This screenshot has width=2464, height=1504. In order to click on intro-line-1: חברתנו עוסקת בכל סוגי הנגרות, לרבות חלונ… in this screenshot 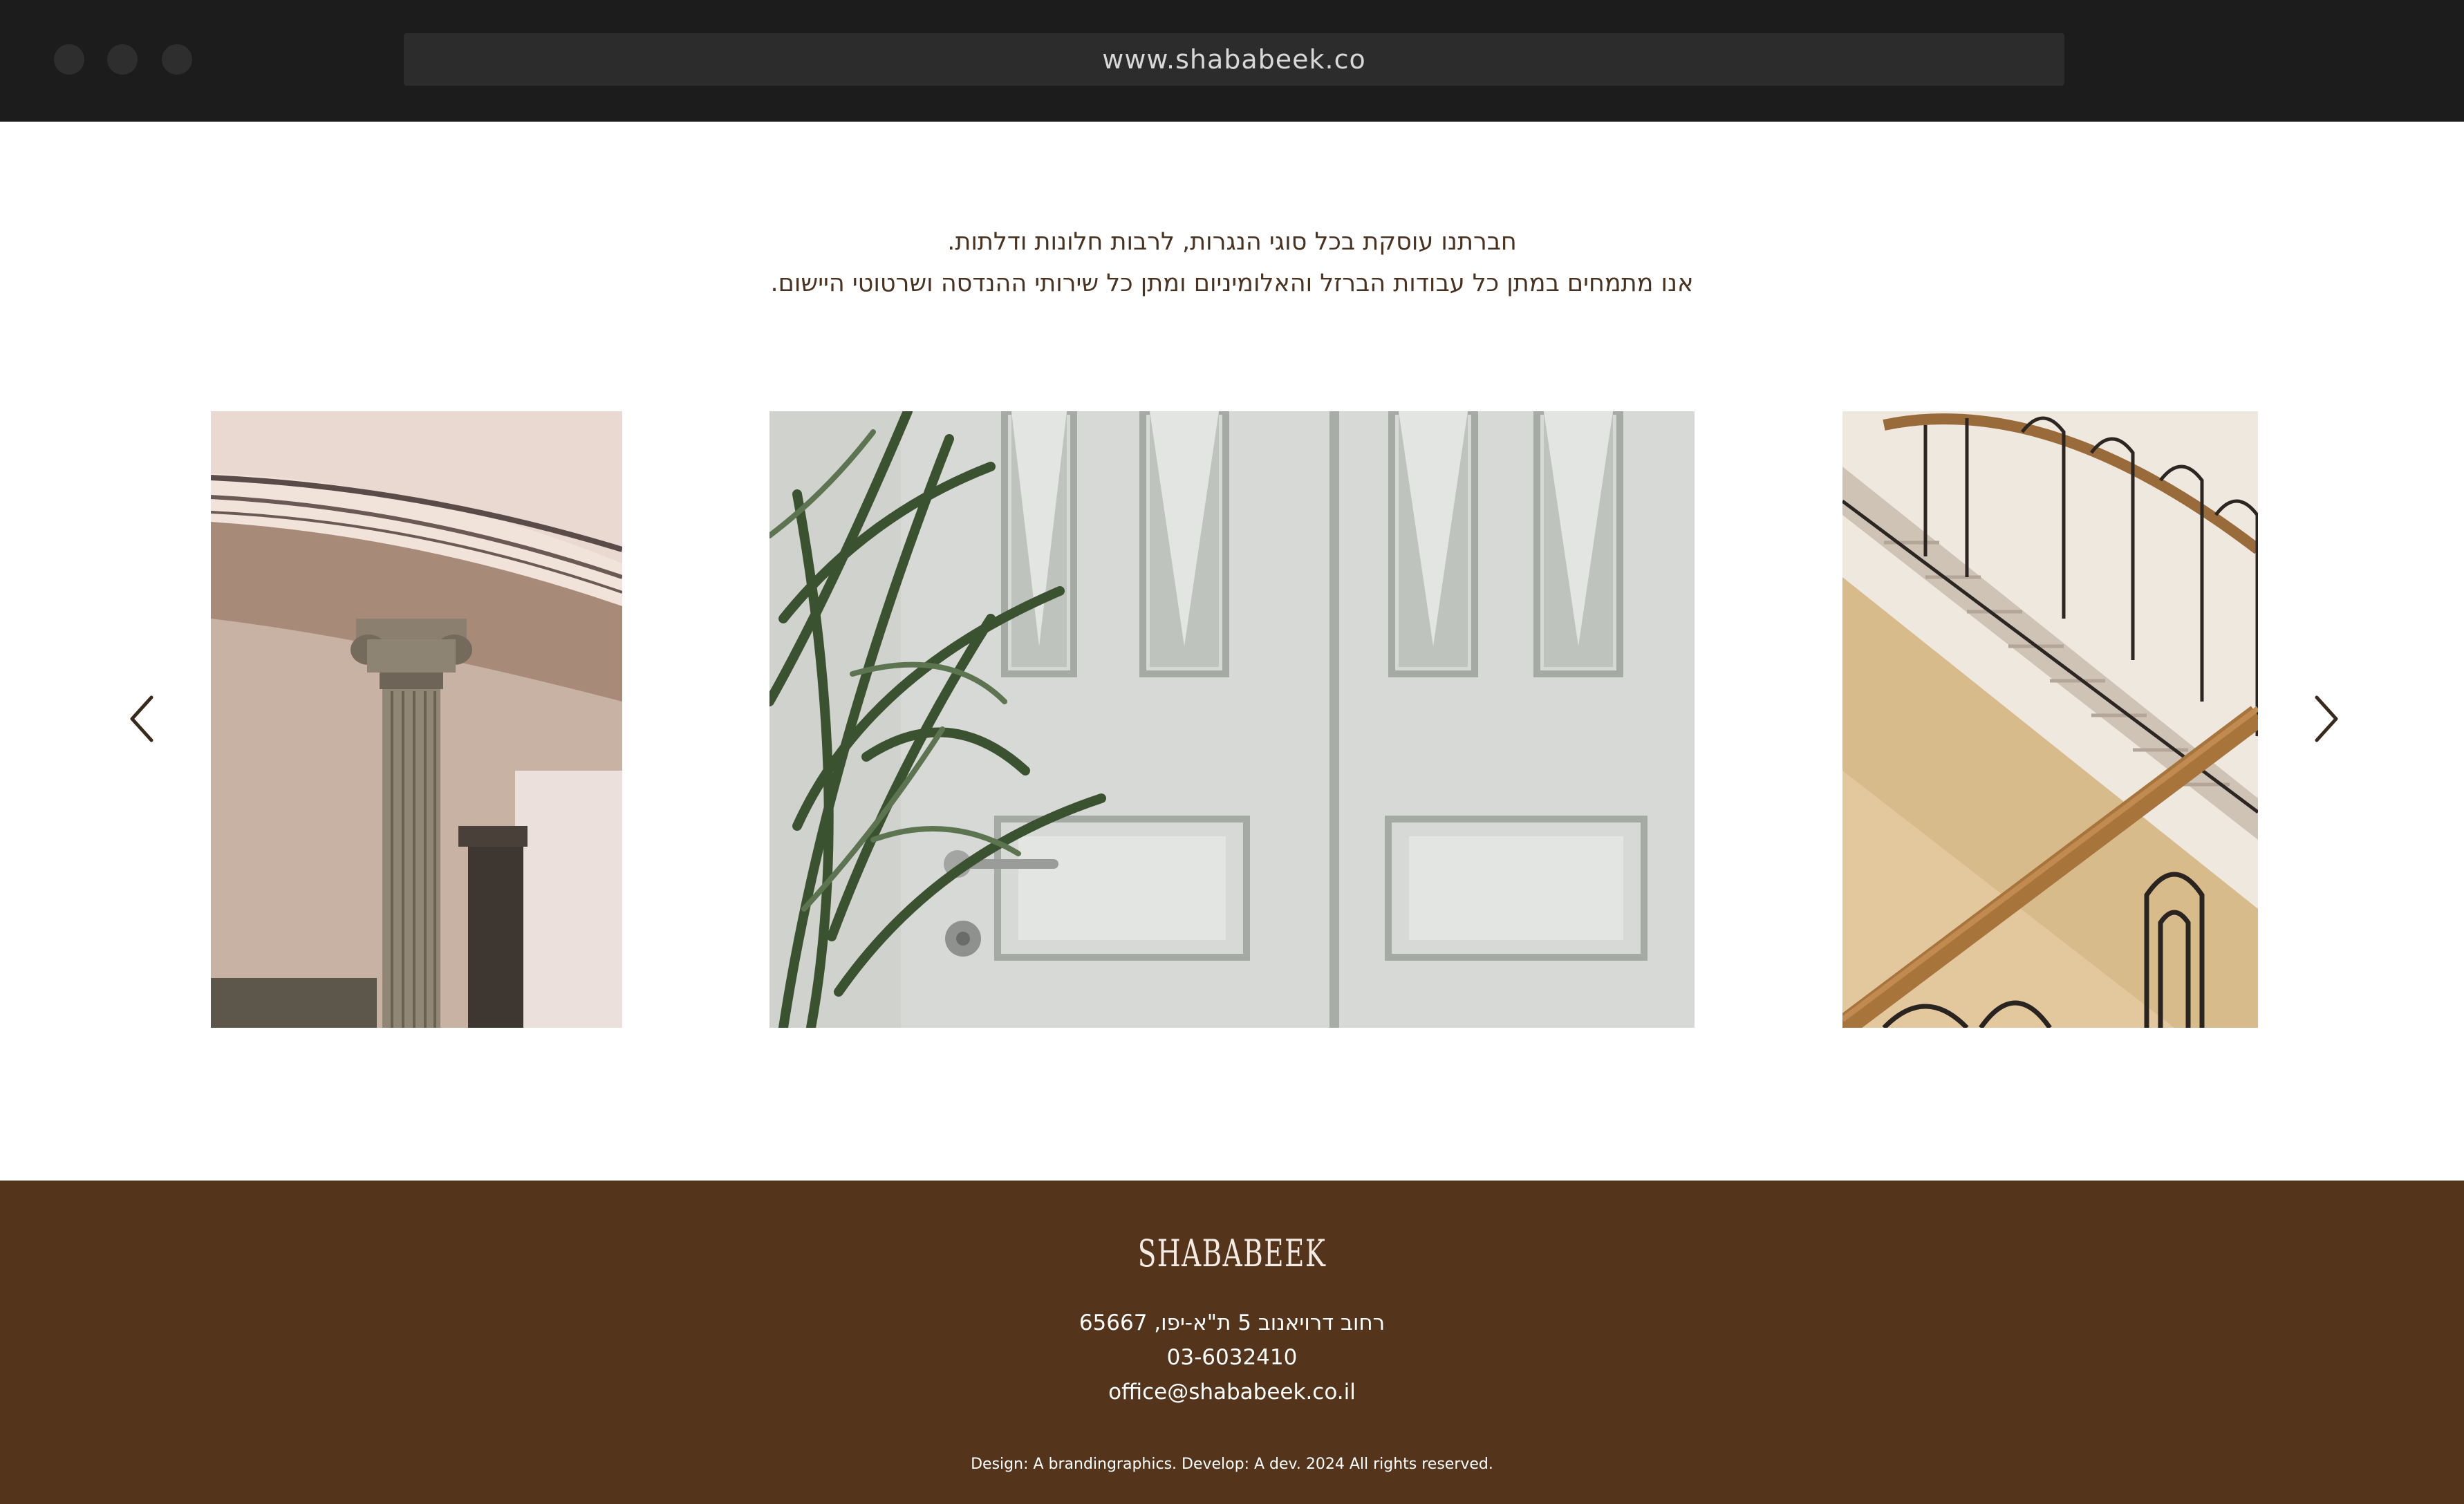, I will do `click(1232, 242)`.